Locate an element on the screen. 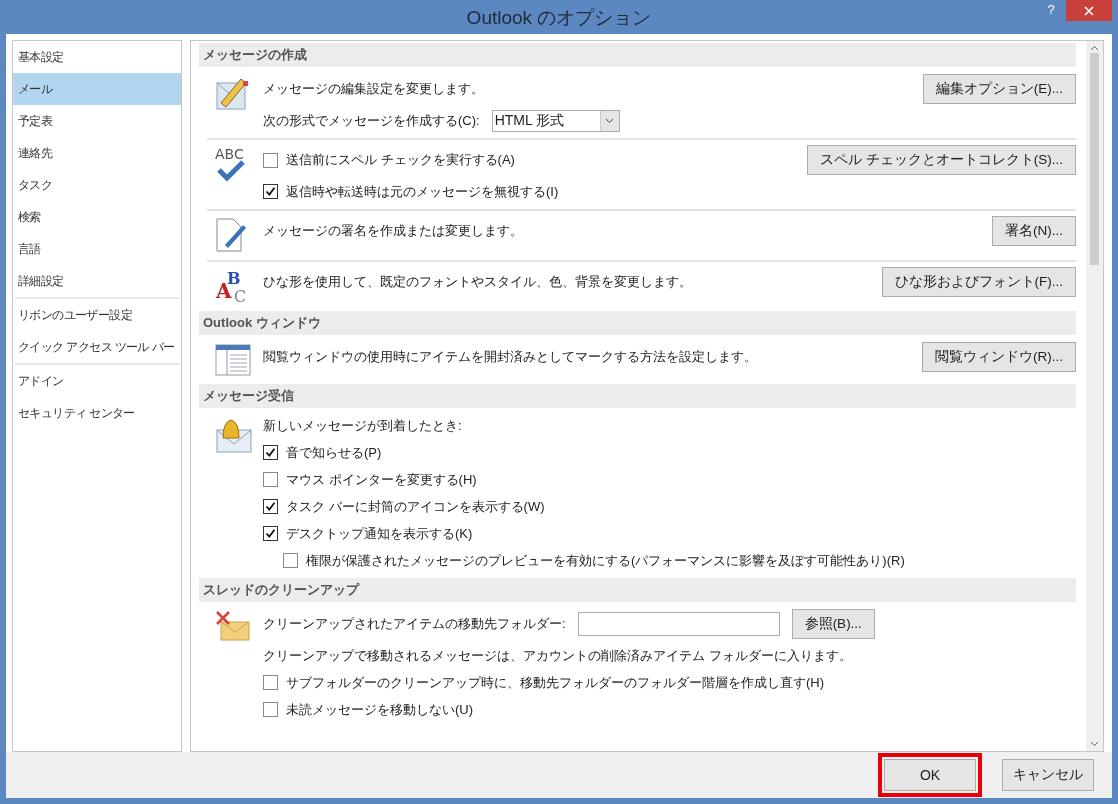  folder-field is located at coordinates (678, 624).